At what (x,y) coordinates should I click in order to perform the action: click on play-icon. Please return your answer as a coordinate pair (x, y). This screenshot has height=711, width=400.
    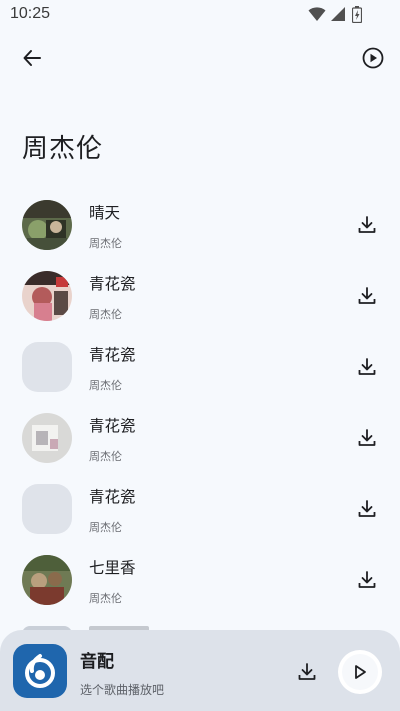
    Looking at the image, I should click on (360, 672).